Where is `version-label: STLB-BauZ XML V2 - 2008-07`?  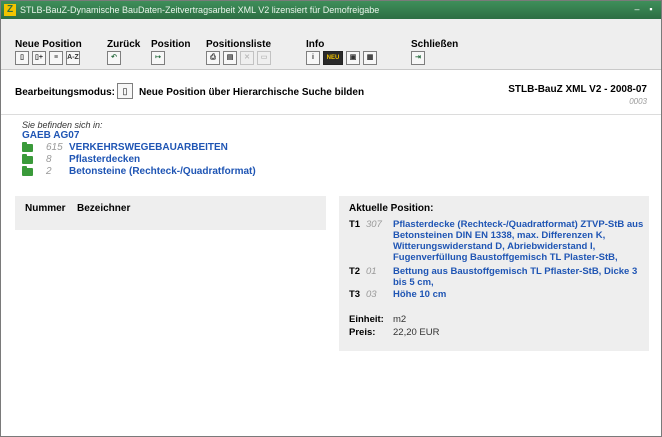
version-label: STLB-BauZ XML V2 - 2008-07 is located at coordinates (577, 89).